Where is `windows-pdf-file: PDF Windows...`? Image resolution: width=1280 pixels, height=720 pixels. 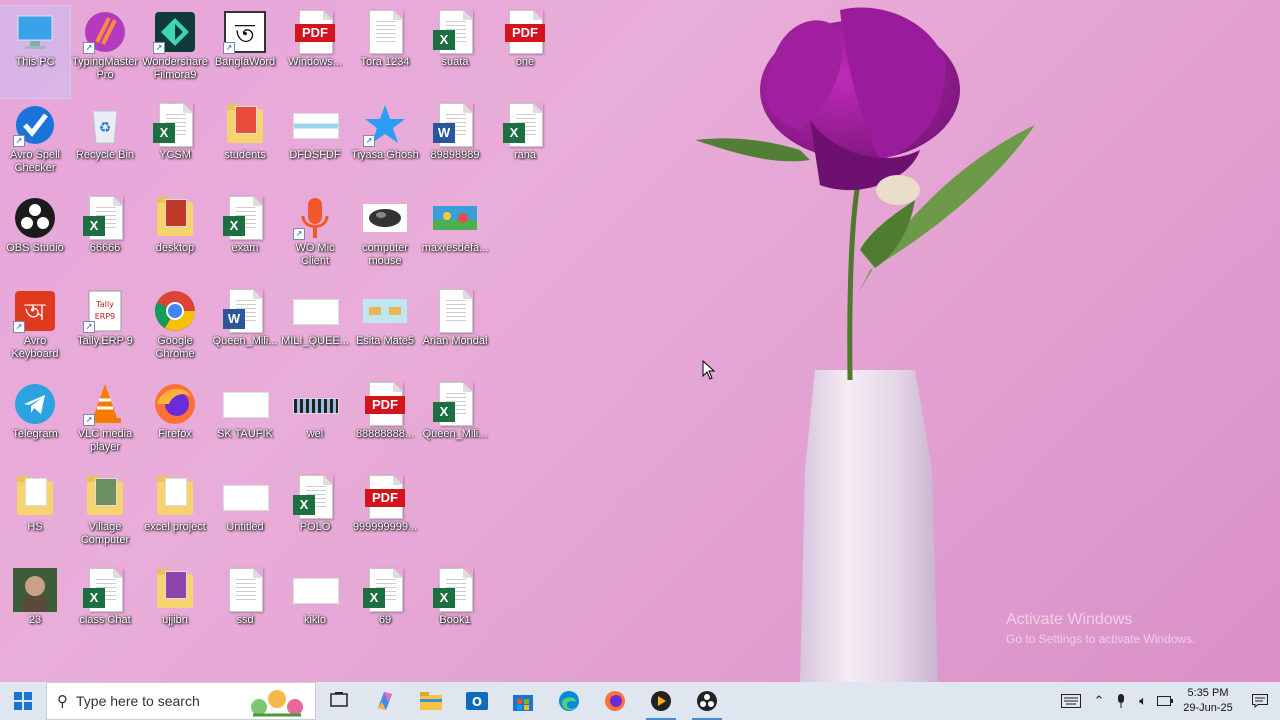 windows-pdf-file: PDF Windows... is located at coordinates (315, 52).